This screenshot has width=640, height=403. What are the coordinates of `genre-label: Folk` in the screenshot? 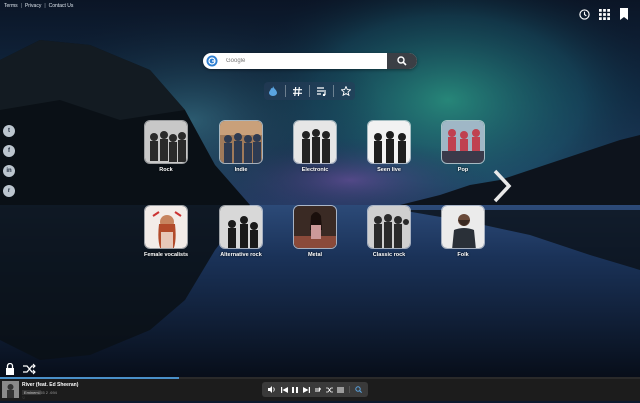 It's located at (463, 255).